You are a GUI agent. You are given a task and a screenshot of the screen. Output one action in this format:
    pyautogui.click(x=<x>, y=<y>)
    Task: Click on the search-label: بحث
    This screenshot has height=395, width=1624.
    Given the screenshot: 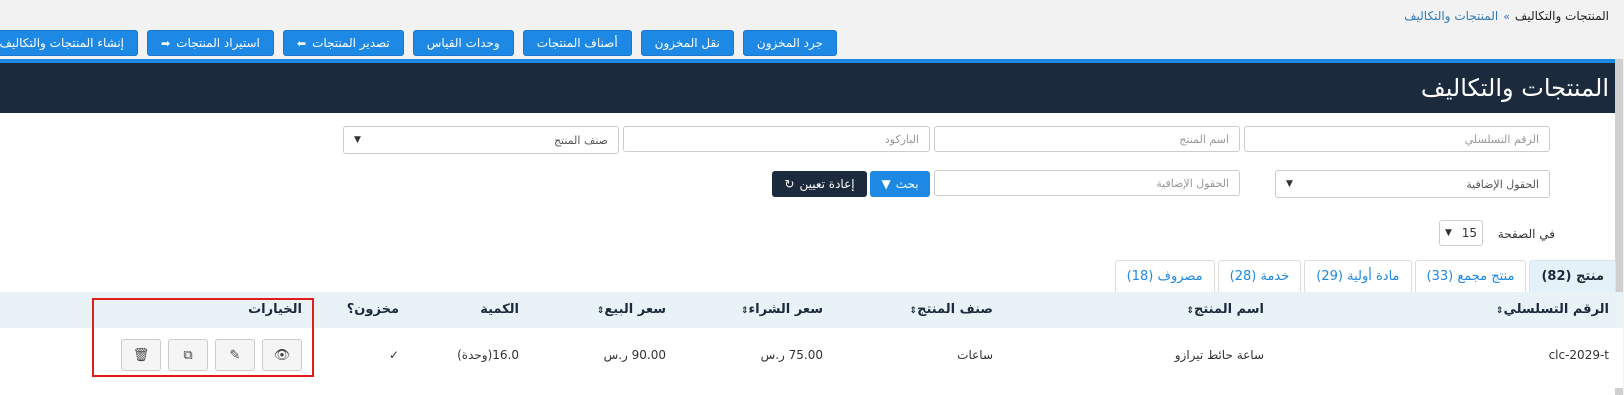 What is the action you would take?
    pyautogui.click(x=908, y=184)
    